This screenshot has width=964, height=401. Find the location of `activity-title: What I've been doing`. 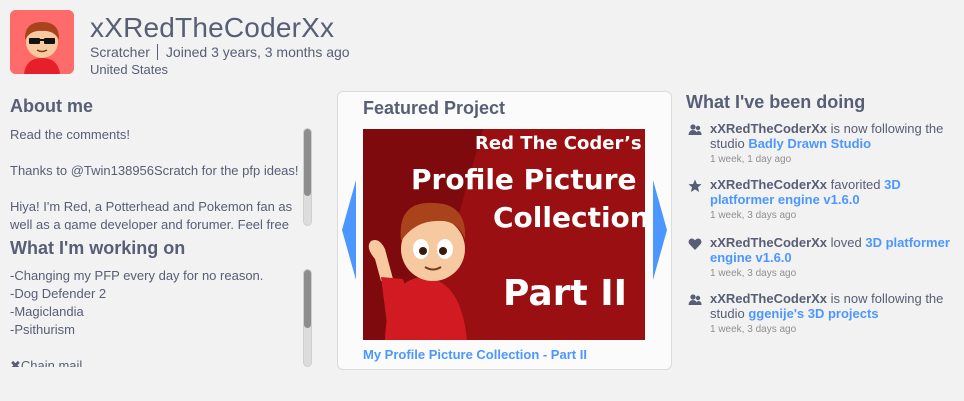

activity-title: What I've been doing is located at coordinates (776, 102).